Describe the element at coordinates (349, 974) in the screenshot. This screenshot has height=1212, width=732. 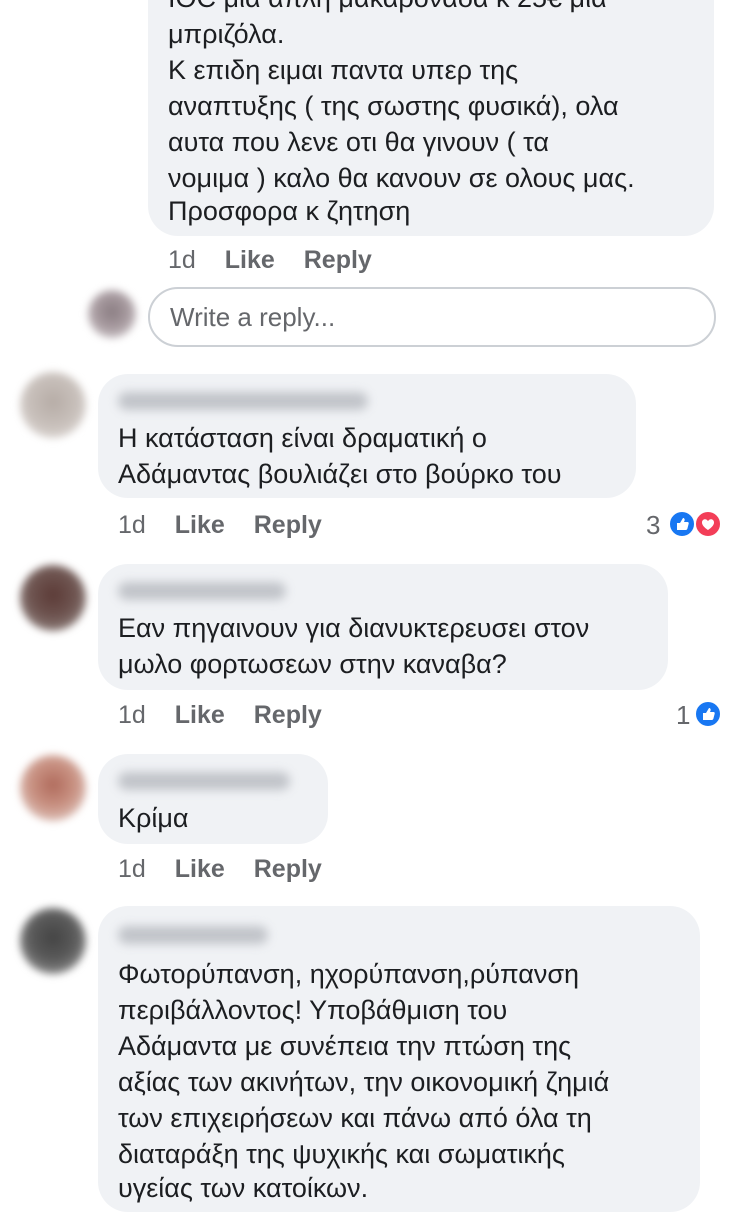
I see `comment-text-line: Φωτορύπανση, ηχορύπανση,ρύπανση` at that location.